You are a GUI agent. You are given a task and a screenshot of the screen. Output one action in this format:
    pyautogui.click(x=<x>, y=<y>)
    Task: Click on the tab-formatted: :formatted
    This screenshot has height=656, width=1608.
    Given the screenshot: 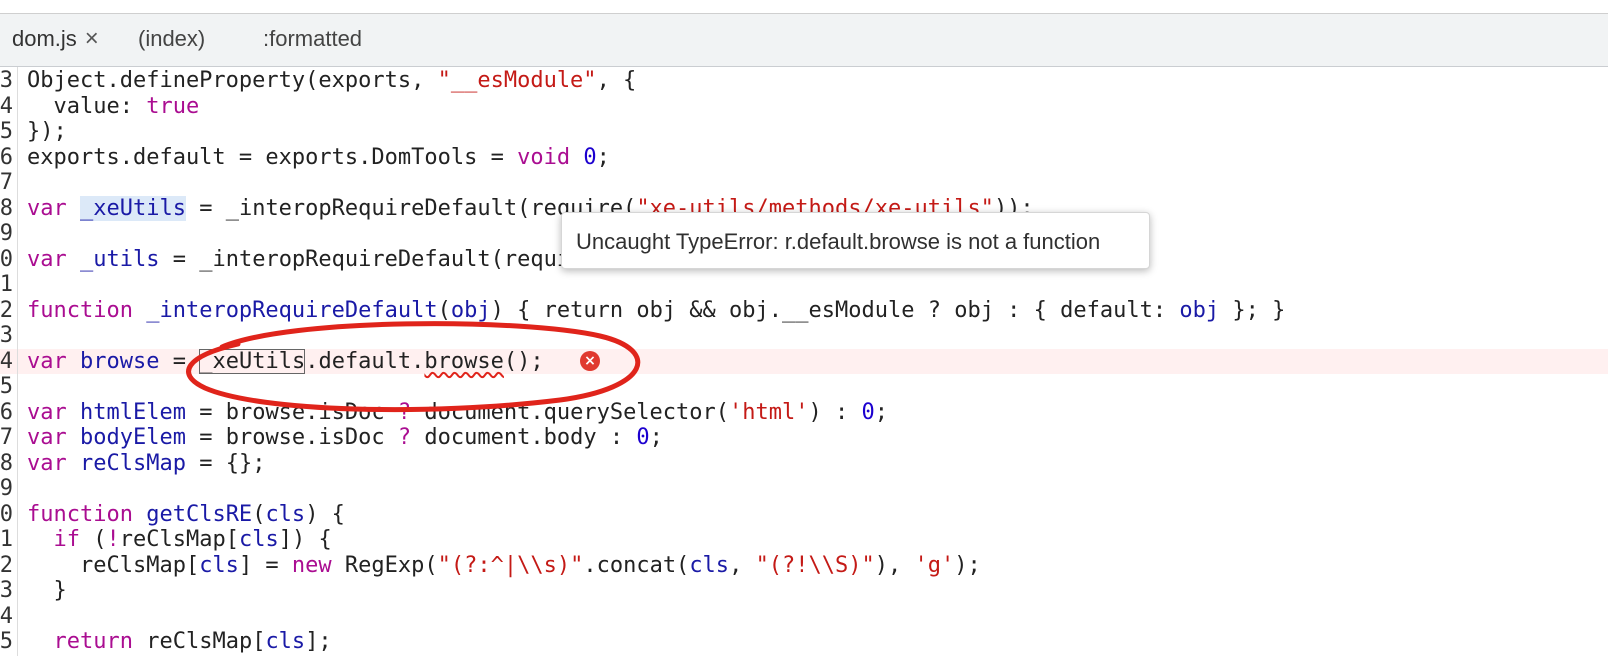 What is the action you would take?
    pyautogui.click(x=312, y=40)
    